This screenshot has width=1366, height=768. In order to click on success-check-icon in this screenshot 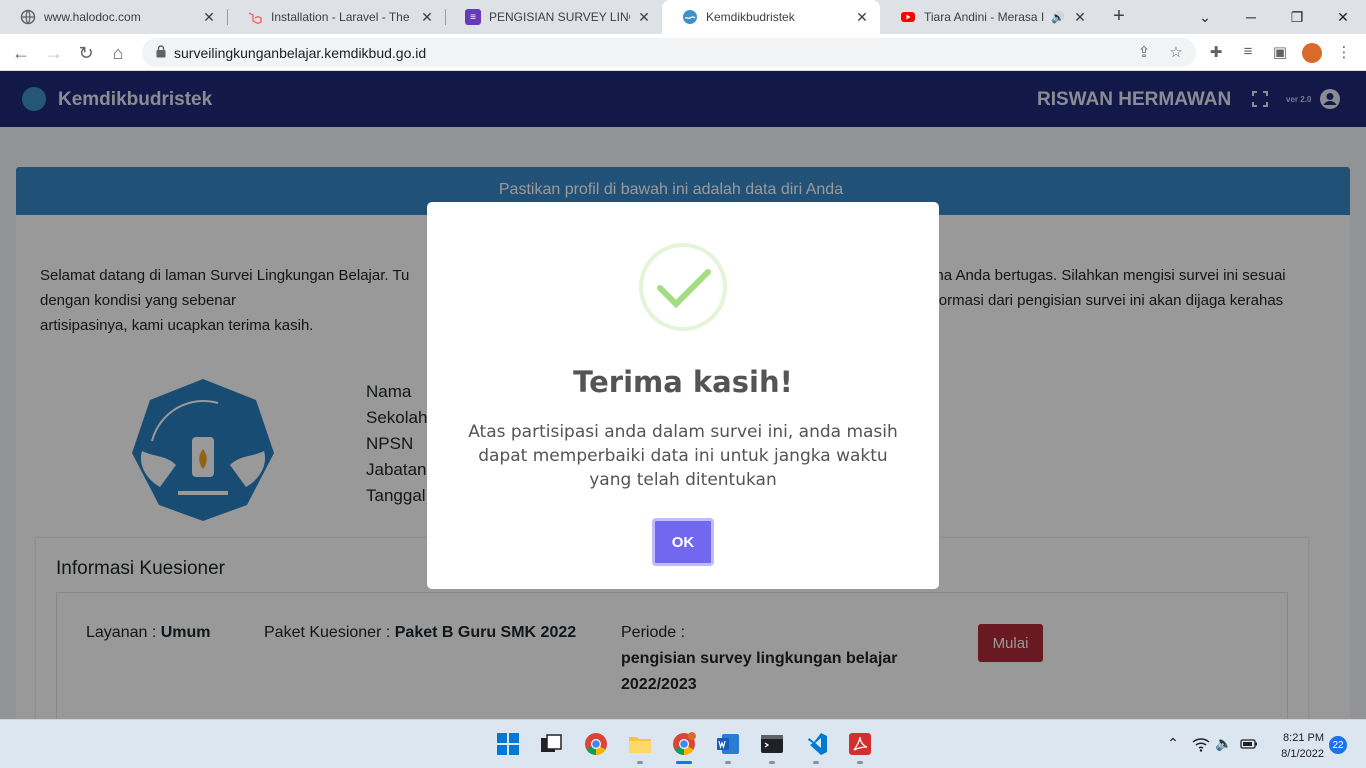, I will do `click(683, 287)`.